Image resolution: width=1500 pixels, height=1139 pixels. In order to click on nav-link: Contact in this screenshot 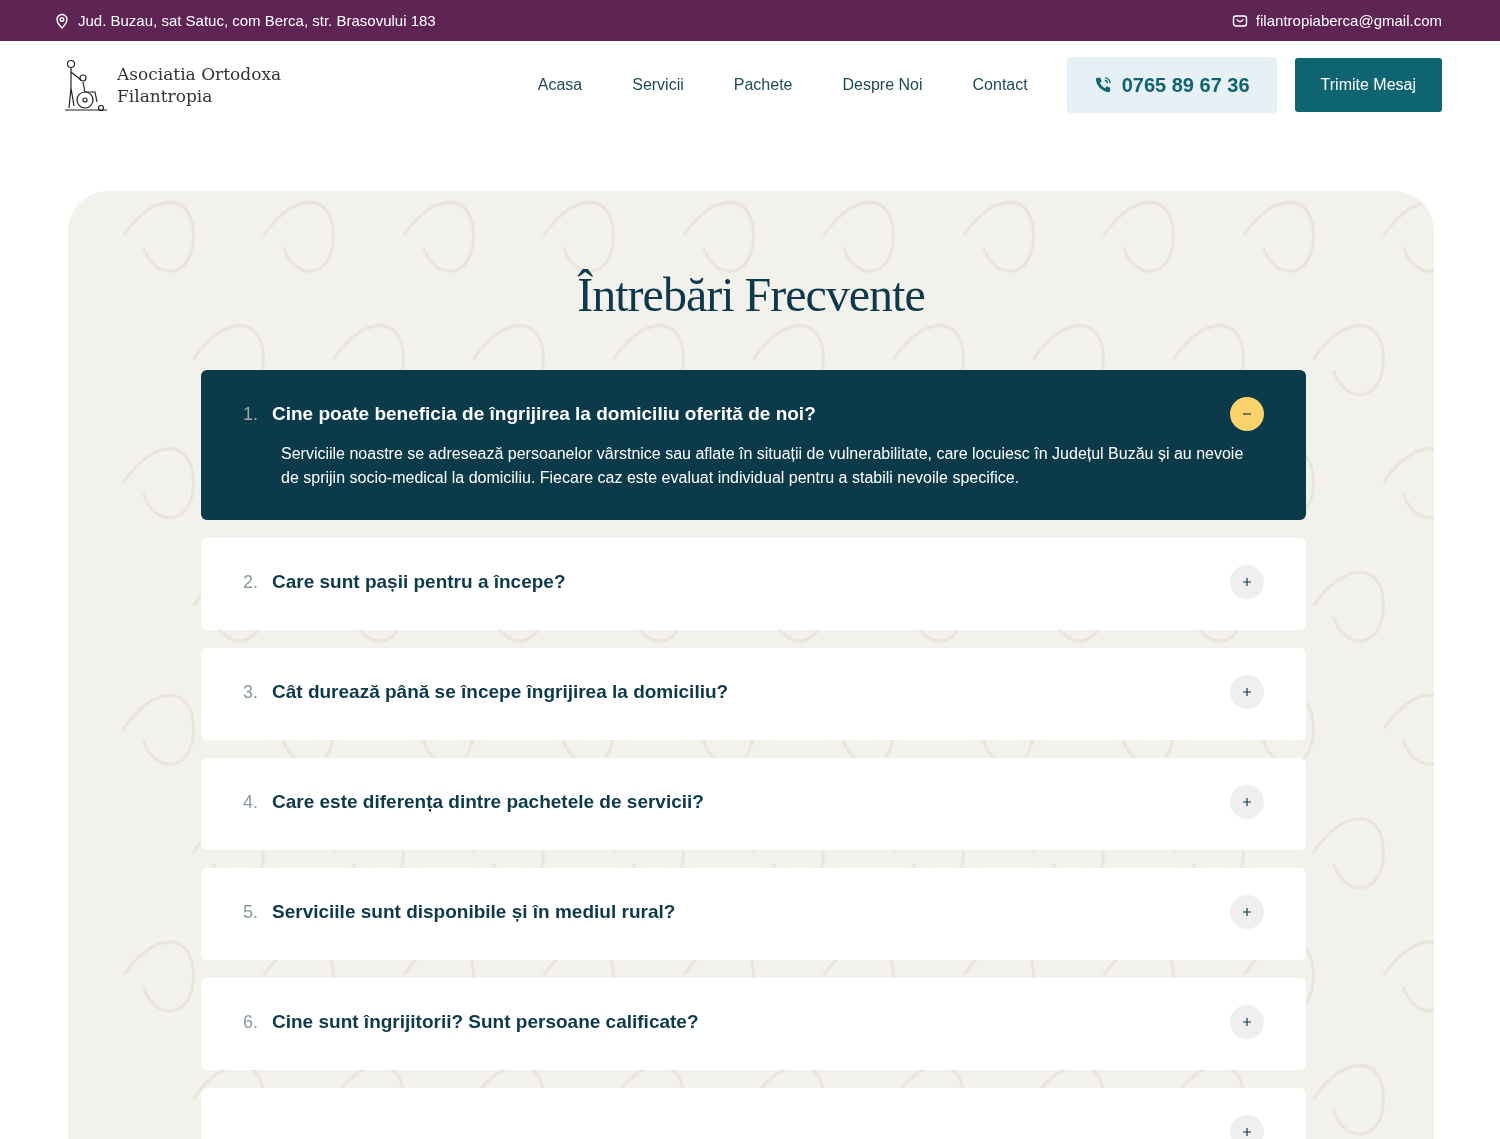, I will do `click(1000, 85)`.